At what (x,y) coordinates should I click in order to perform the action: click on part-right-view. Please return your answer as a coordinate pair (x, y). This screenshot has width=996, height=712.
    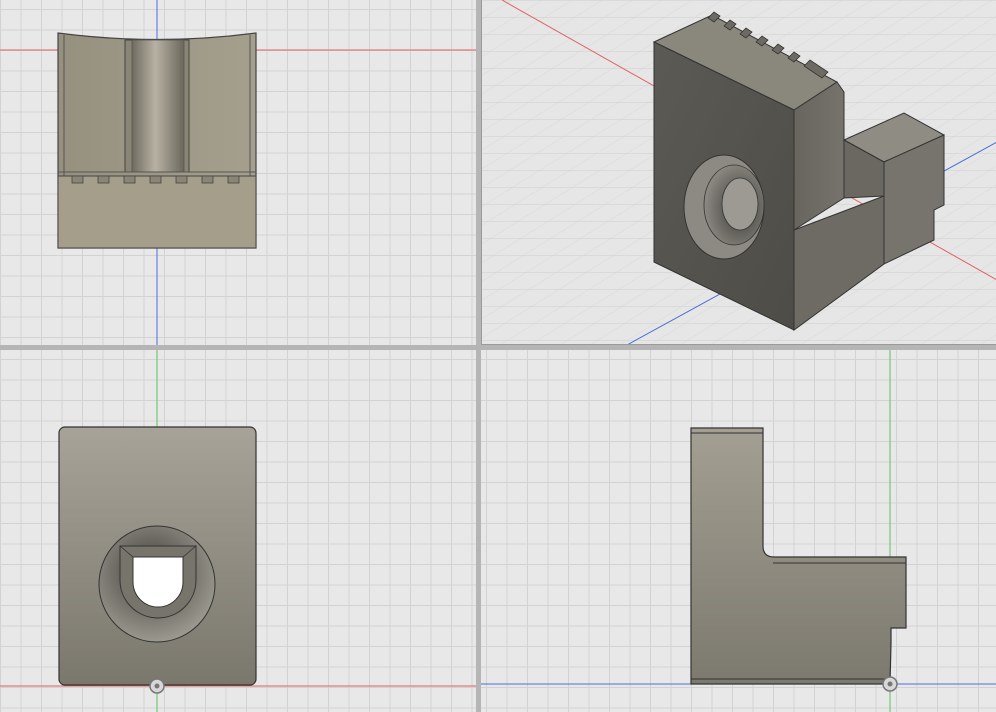
    Looking at the image, I should click on (798, 556).